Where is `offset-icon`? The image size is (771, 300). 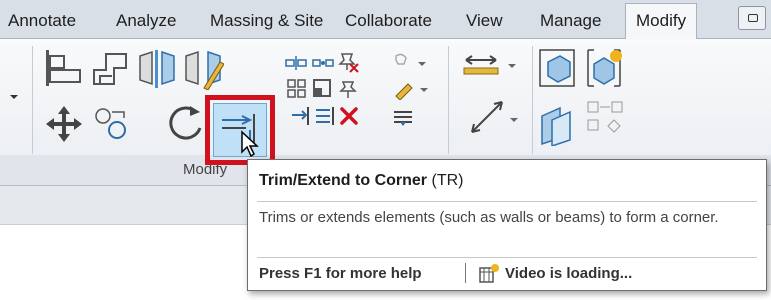
offset-icon is located at coordinates (111, 69).